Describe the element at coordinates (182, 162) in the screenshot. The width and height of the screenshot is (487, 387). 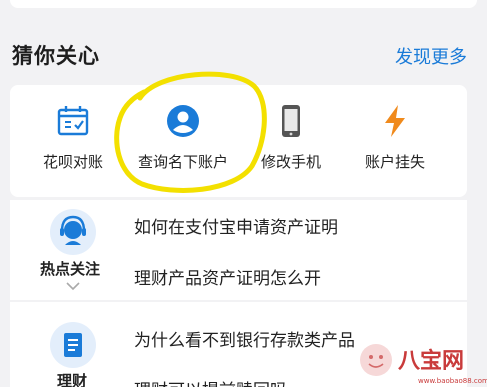
I see `shortcut-label: 查询名下账户` at that location.